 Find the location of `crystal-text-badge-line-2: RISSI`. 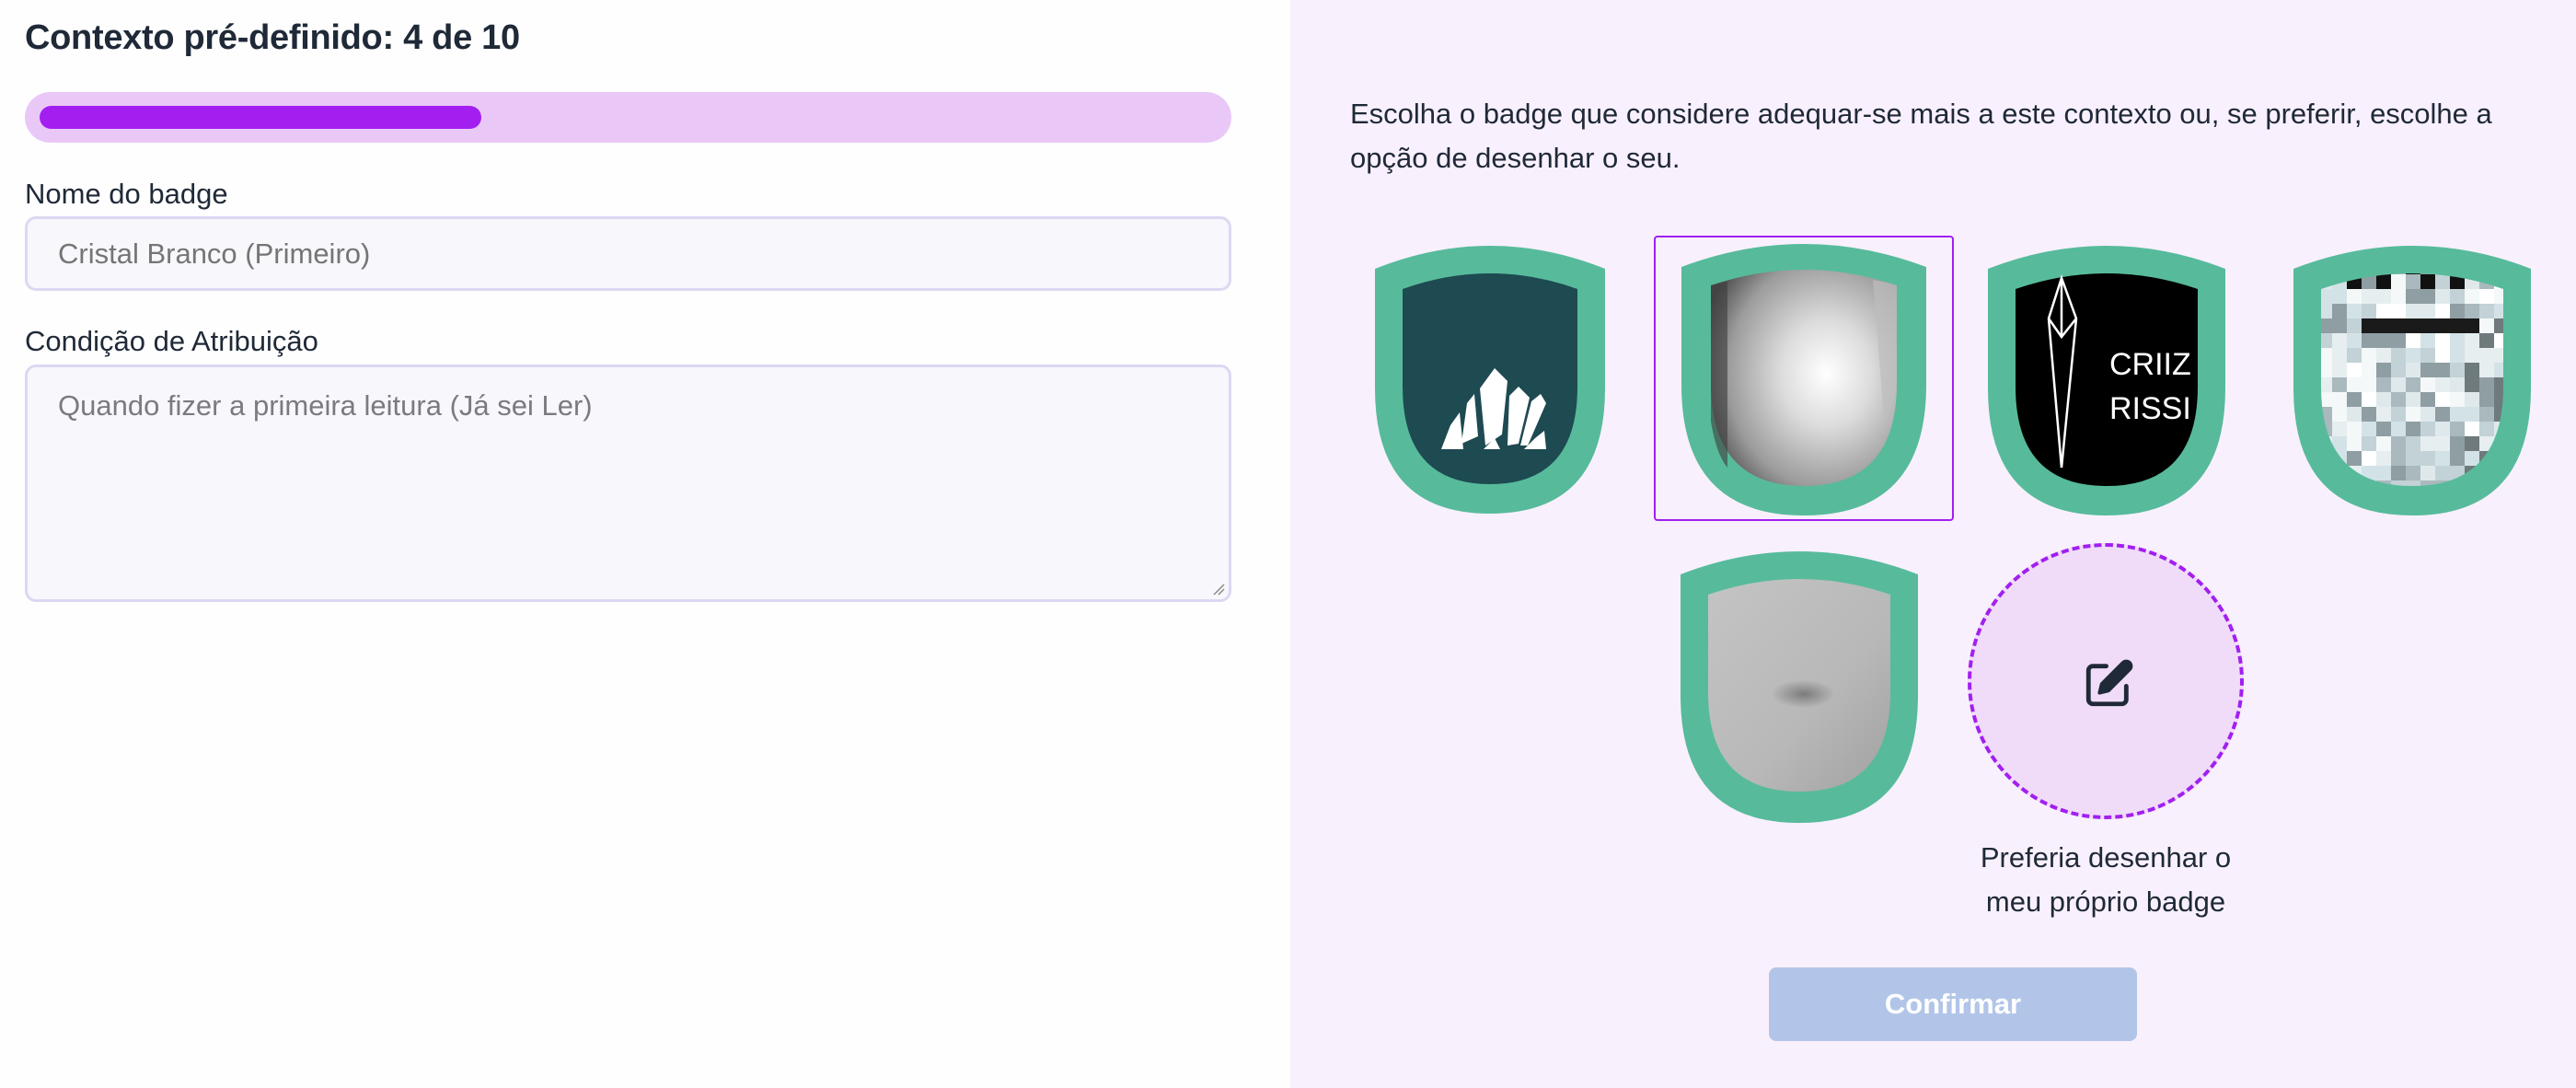

crystal-text-badge-line-2: RISSI is located at coordinates (2150, 408).